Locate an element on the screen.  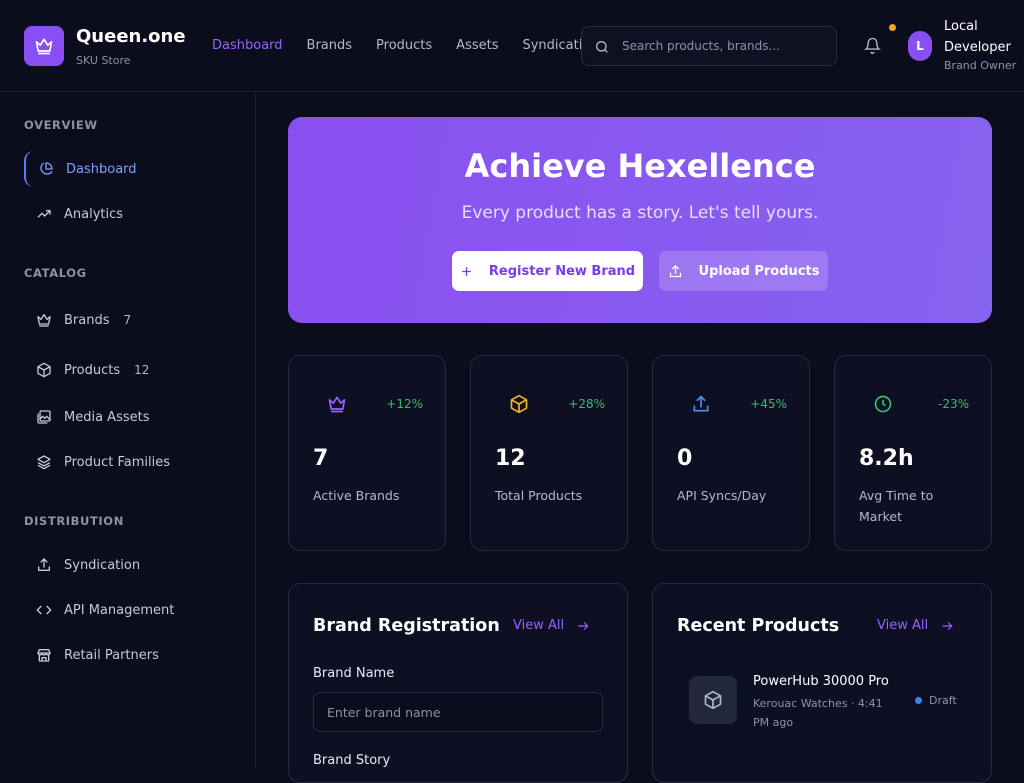
register-brand-label: Register New Brand is located at coordinates (562, 271).